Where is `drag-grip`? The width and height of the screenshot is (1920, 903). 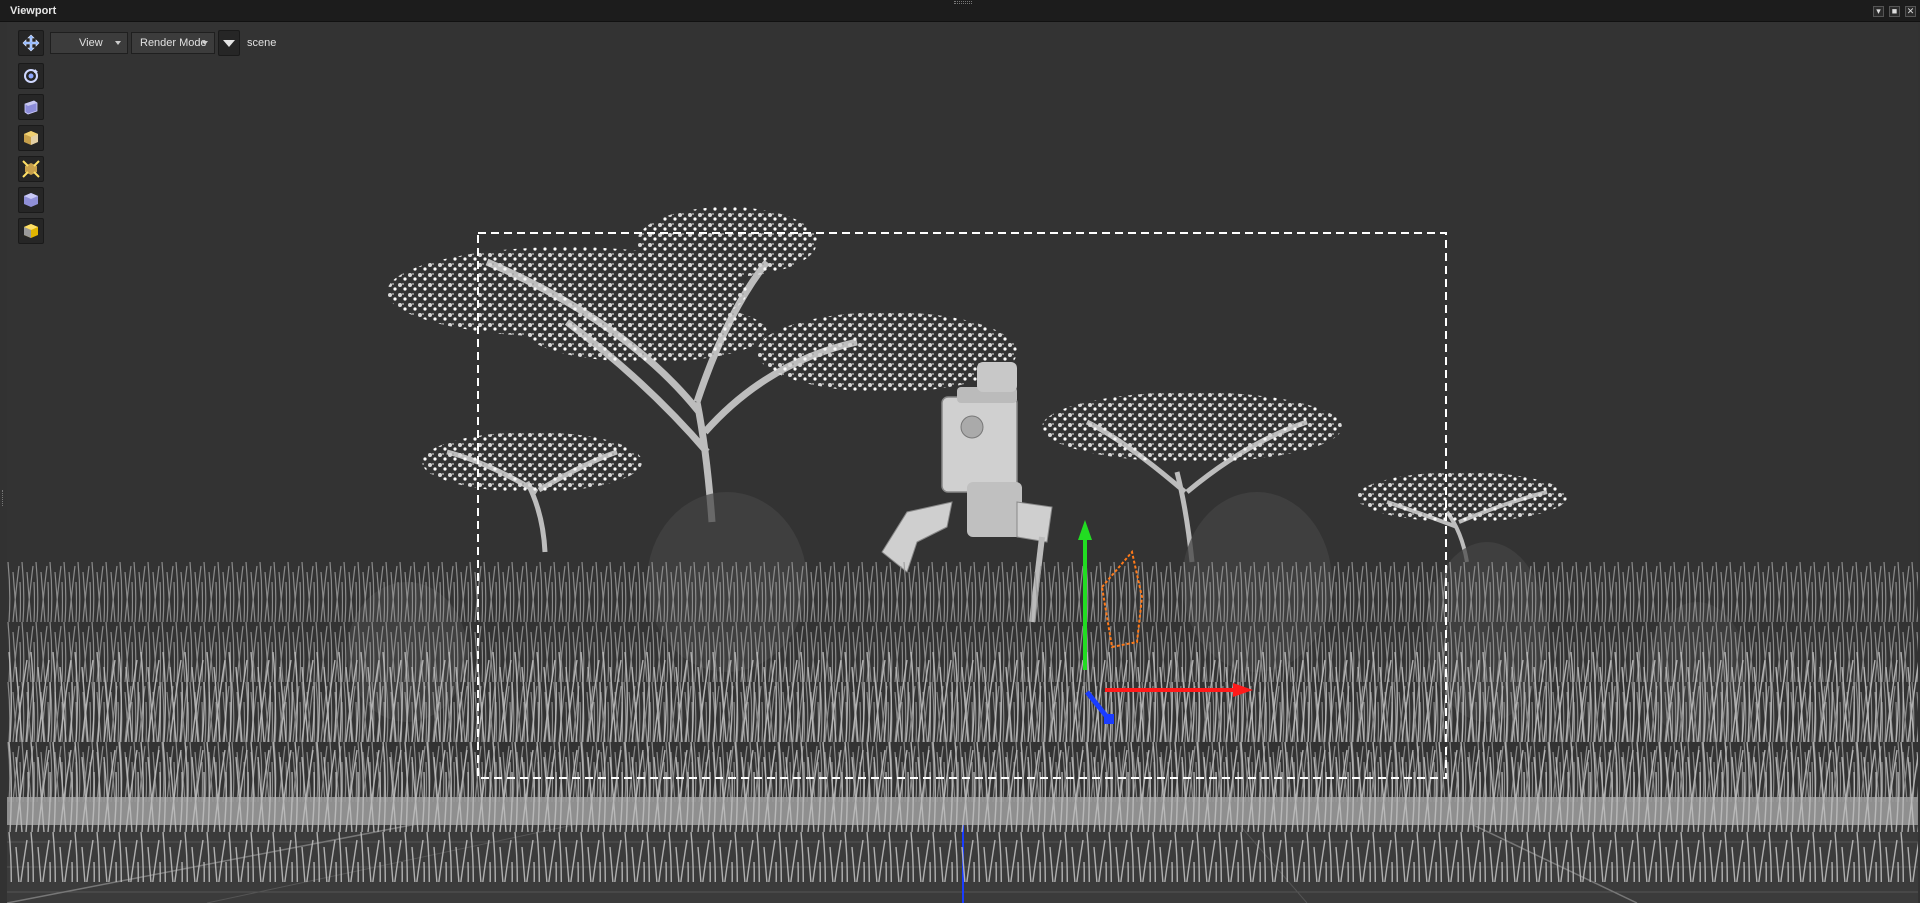 drag-grip is located at coordinates (963, 2).